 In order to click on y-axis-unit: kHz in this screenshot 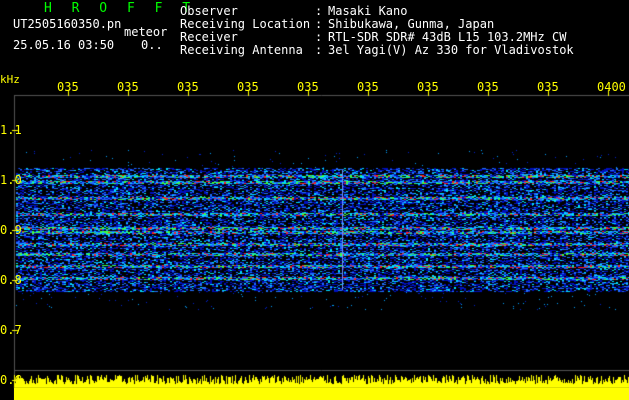, I will do `click(10, 79)`.